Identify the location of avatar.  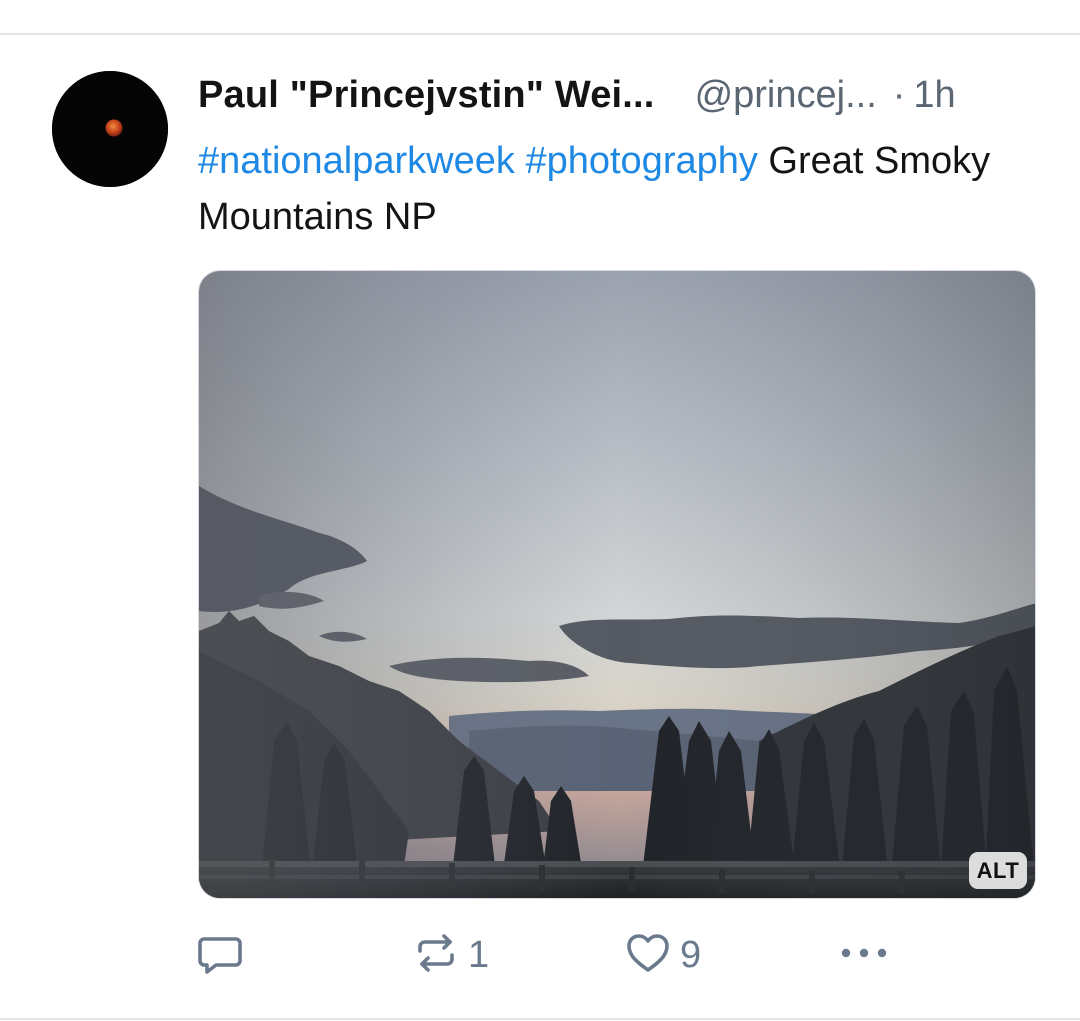
(110, 129).